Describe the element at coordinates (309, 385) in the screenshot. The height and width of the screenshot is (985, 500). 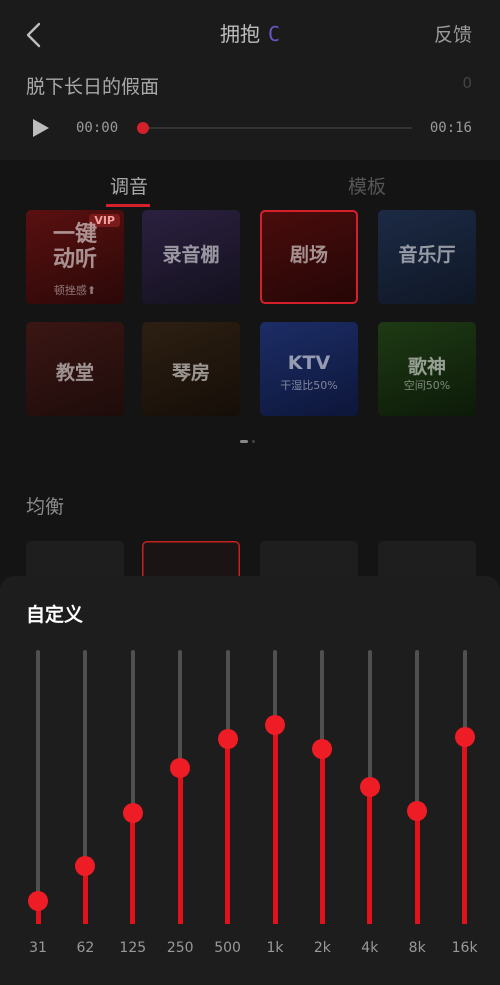
I see `effect-sublabel: 干湿比50%` at that location.